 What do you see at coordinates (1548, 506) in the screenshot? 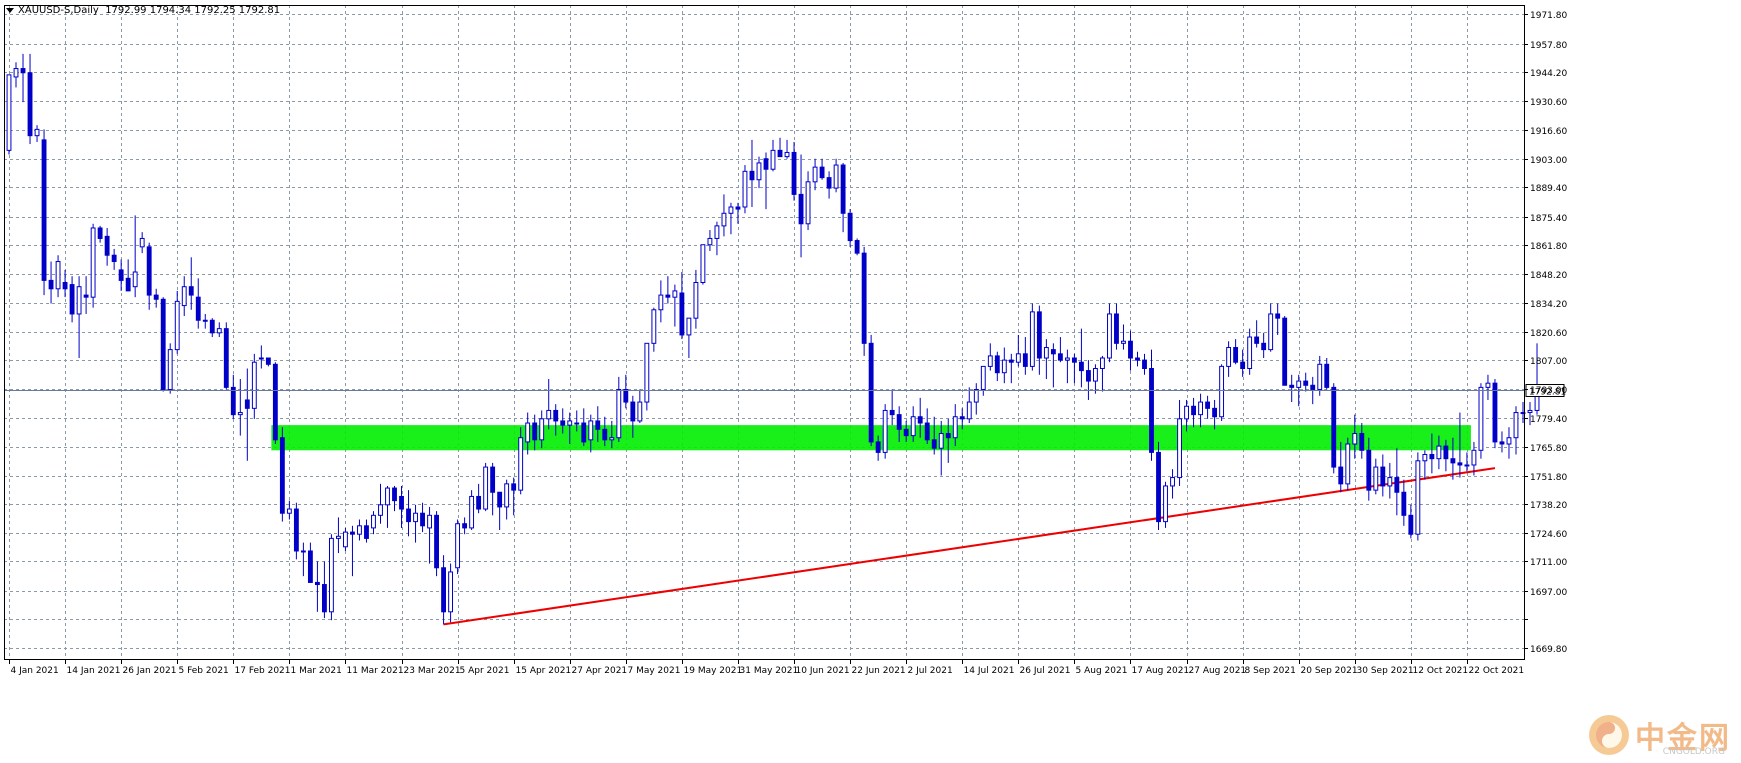
I see `y-tick-label: 1738.20` at bounding box center [1548, 506].